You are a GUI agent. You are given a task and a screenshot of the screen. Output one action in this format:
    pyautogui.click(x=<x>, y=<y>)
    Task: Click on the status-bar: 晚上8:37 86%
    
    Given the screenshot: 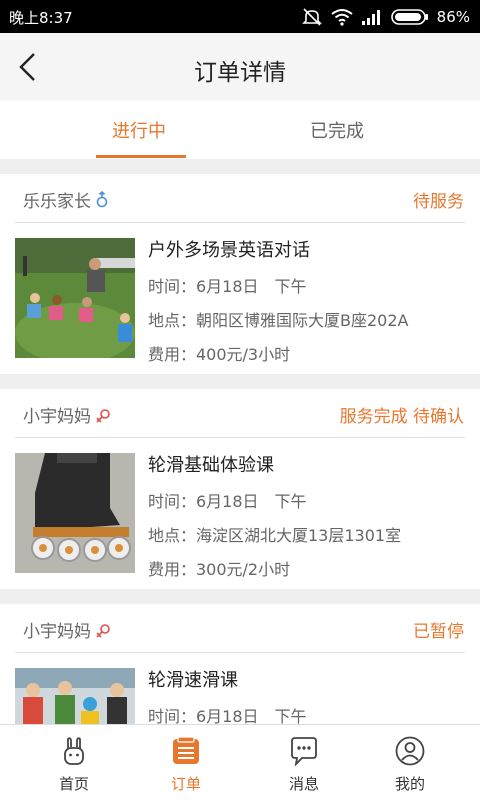 What is the action you would take?
    pyautogui.click(x=240, y=16)
    